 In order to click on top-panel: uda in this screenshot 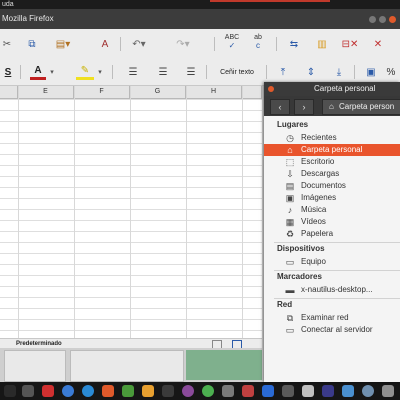, I will do `click(200, 4)`.